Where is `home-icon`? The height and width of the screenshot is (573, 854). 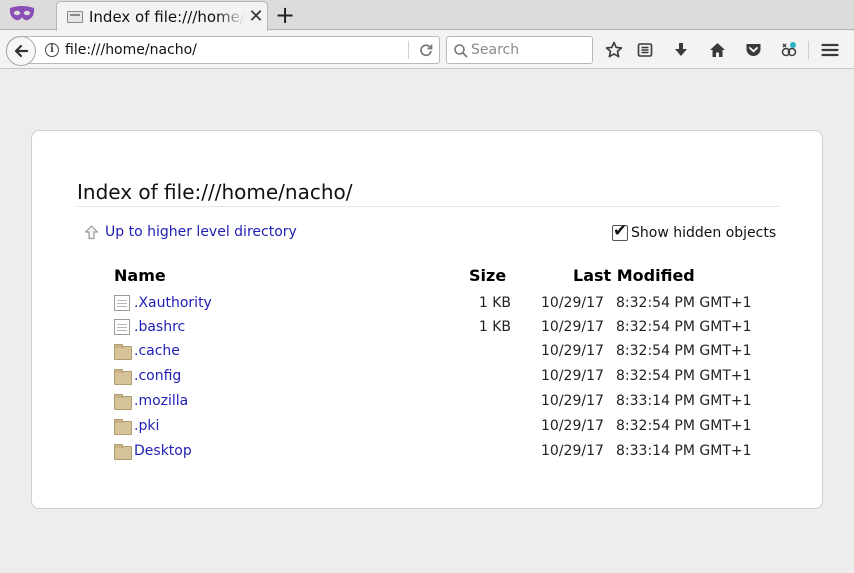 home-icon is located at coordinates (717, 50).